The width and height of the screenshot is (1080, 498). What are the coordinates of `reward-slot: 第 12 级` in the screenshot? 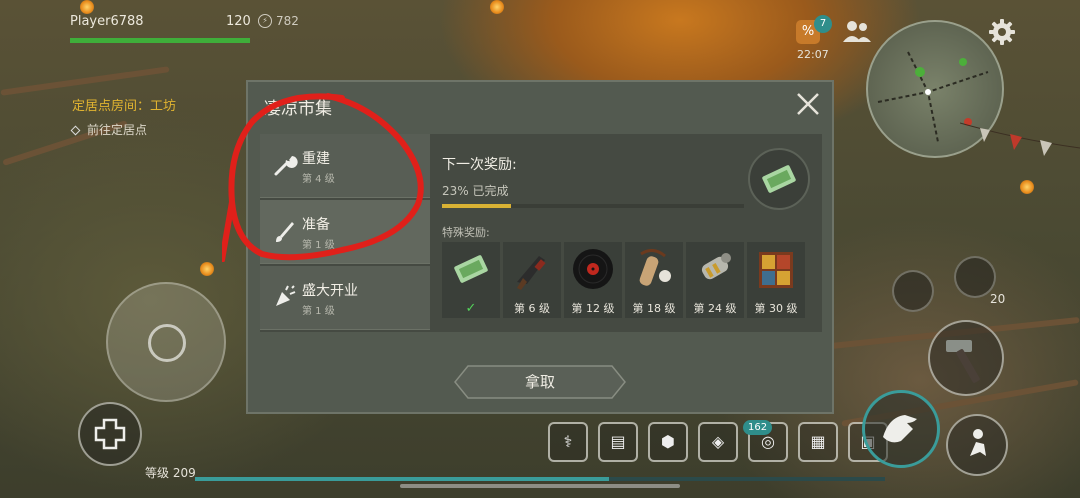 It's located at (593, 280).